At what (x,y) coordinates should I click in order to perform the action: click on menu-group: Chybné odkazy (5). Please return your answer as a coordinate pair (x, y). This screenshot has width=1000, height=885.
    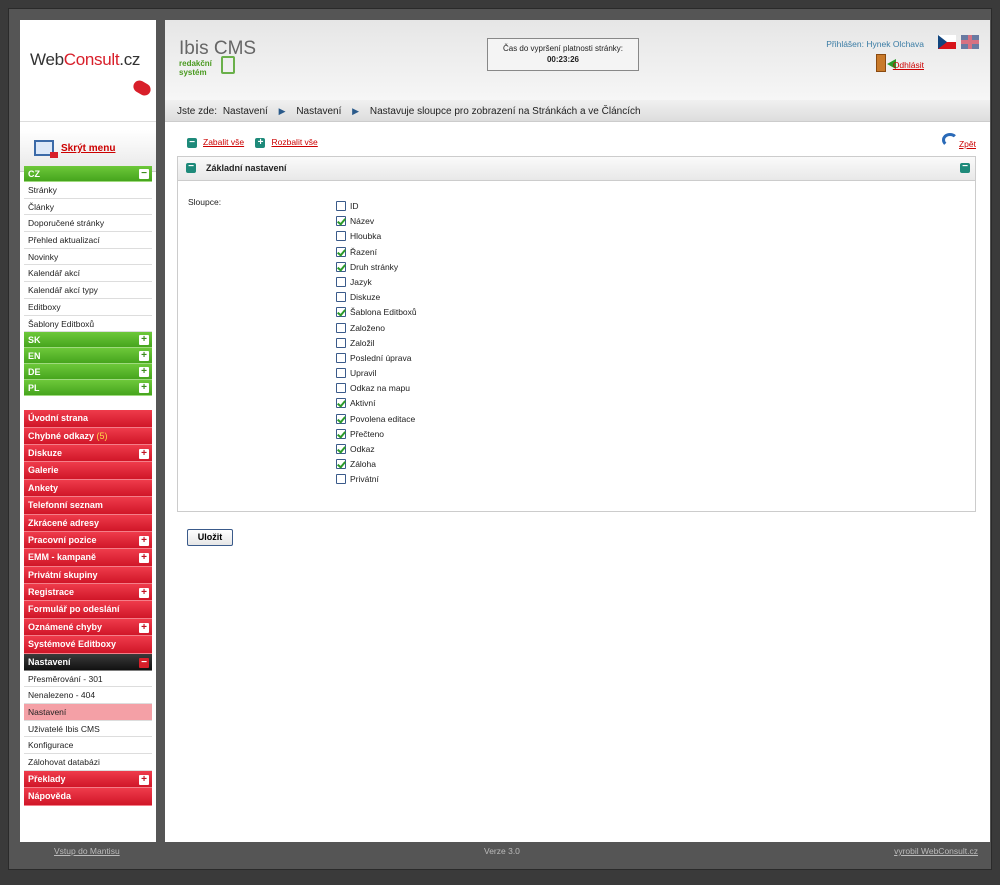
    Looking at the image, I should click on (88, 436).